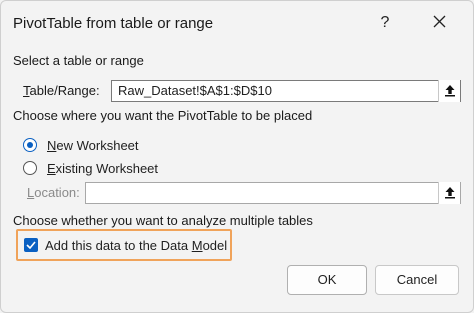 The height and width of the screenshot is (313, 474). What do you see at coordinates (327, 280) in the screenshot?
I see `ok-button: OK` at bounding box center [327, 280].